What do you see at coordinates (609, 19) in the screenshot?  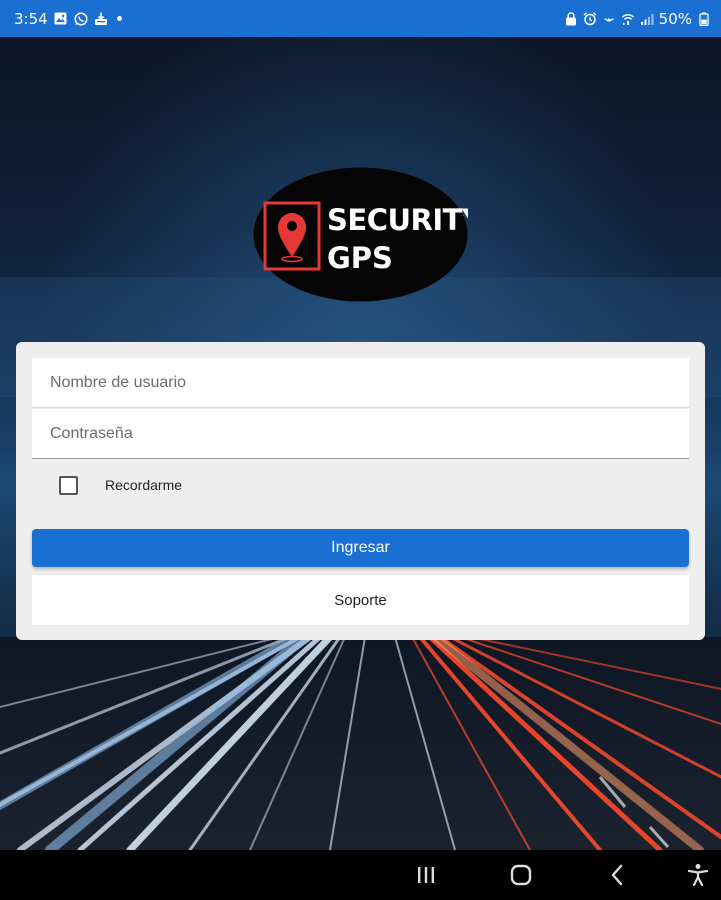 I see `hotspot-icon` at bounding box center [609, 19].